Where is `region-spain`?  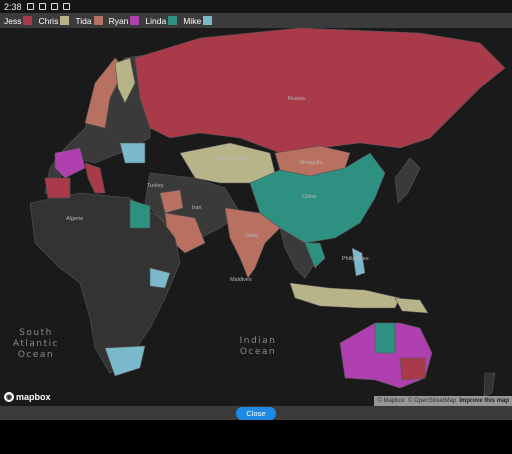 region-spain is located at coordinates (57, 188).